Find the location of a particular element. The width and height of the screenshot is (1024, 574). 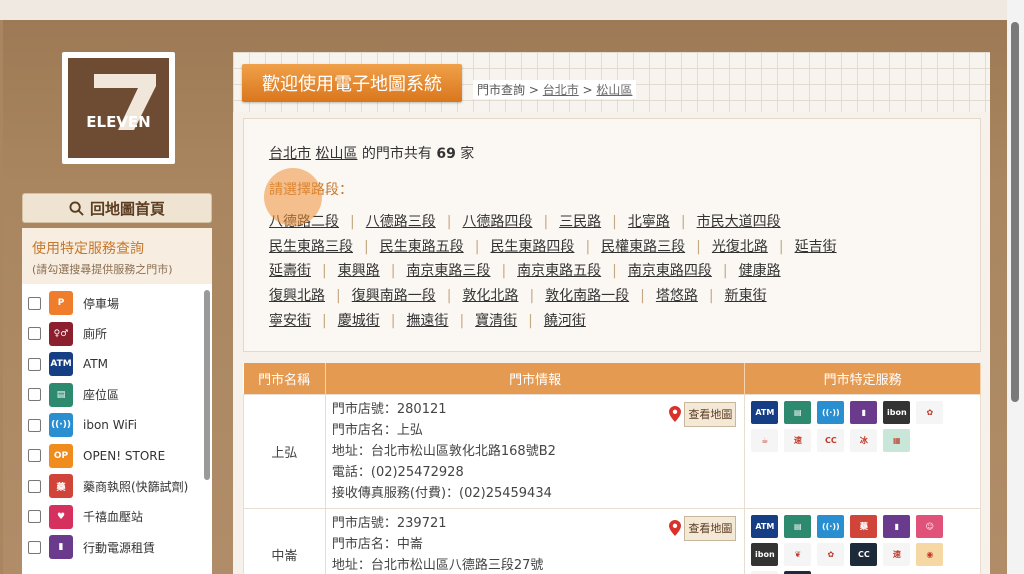

road-link: 寧安街 is located at coordinates (290, 321).